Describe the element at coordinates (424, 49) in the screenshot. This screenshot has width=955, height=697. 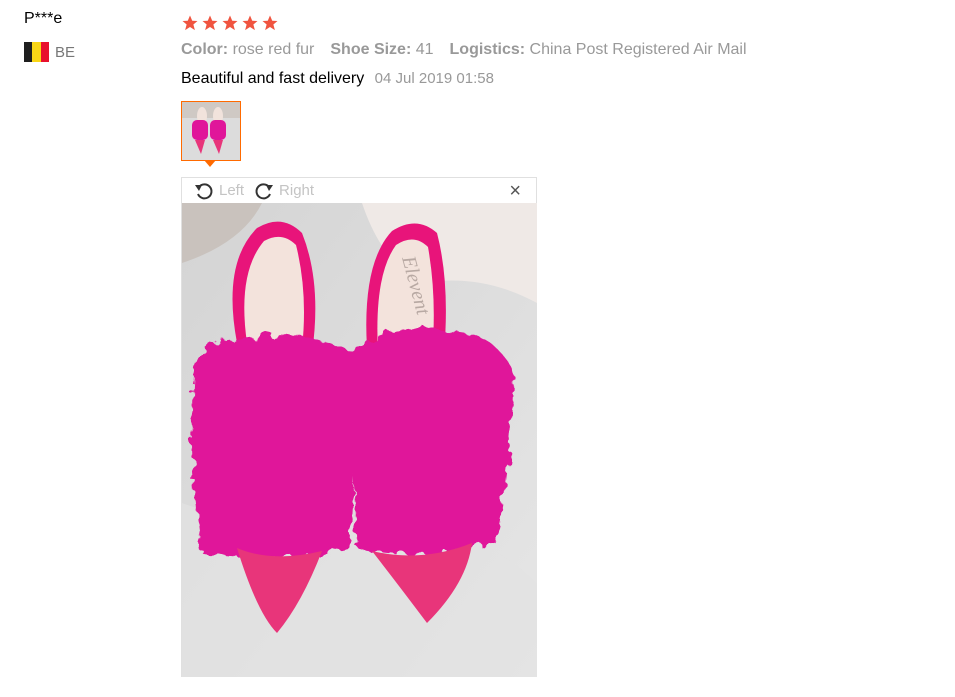
I see `attr-size-value: 41` at that location.